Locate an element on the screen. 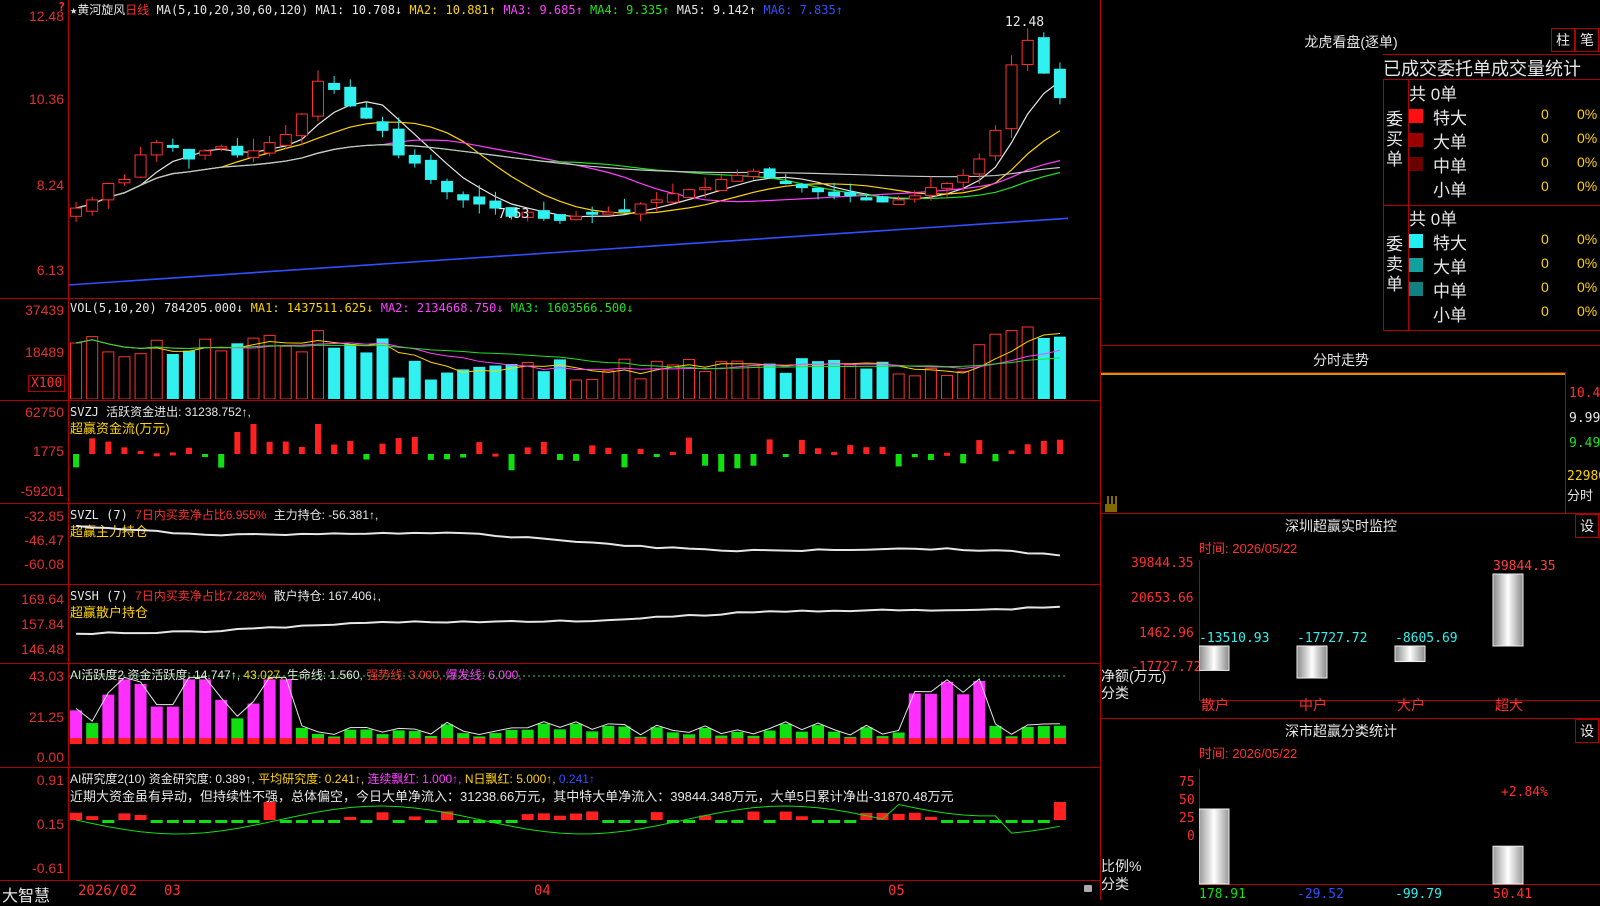 This screenshot has width=1600, height=906. buy-row-s: 小单 0 0% is located at coordinates (1504, 188).